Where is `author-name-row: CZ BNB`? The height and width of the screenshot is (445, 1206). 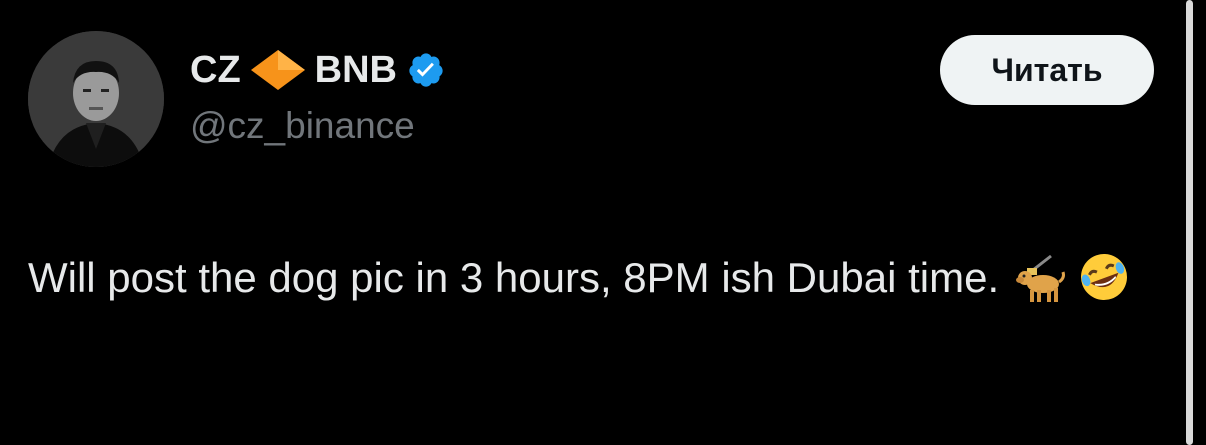 author-name-row: CZ BNB is located at coordinates (317, 70).